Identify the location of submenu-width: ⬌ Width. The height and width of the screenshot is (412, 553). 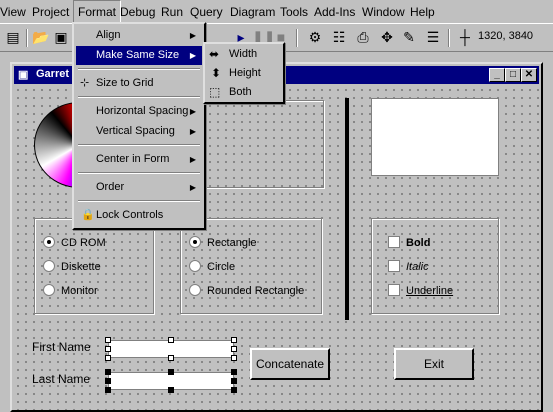
(244, 54).